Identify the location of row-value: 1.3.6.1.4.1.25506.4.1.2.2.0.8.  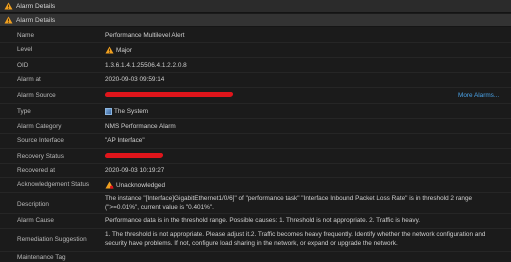
(146, 65).